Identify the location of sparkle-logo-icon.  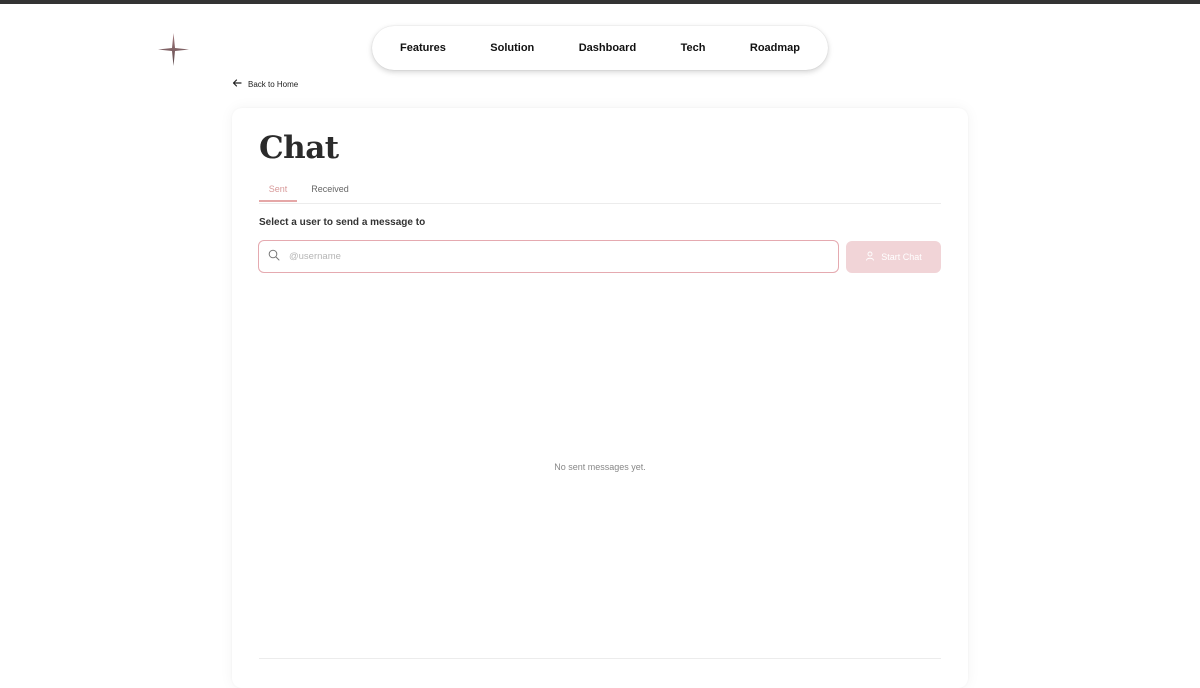
(173, 49).